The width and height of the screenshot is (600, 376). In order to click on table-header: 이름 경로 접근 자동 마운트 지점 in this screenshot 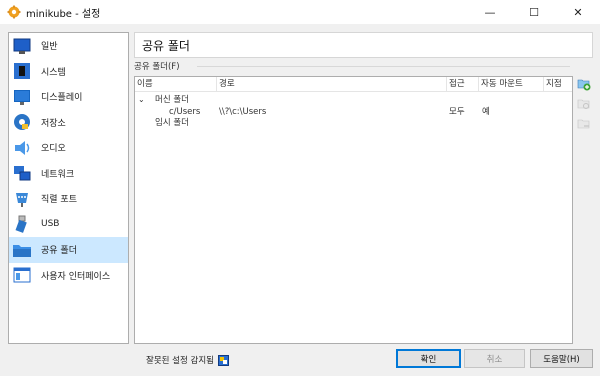, I will do `click(353, 84)`.